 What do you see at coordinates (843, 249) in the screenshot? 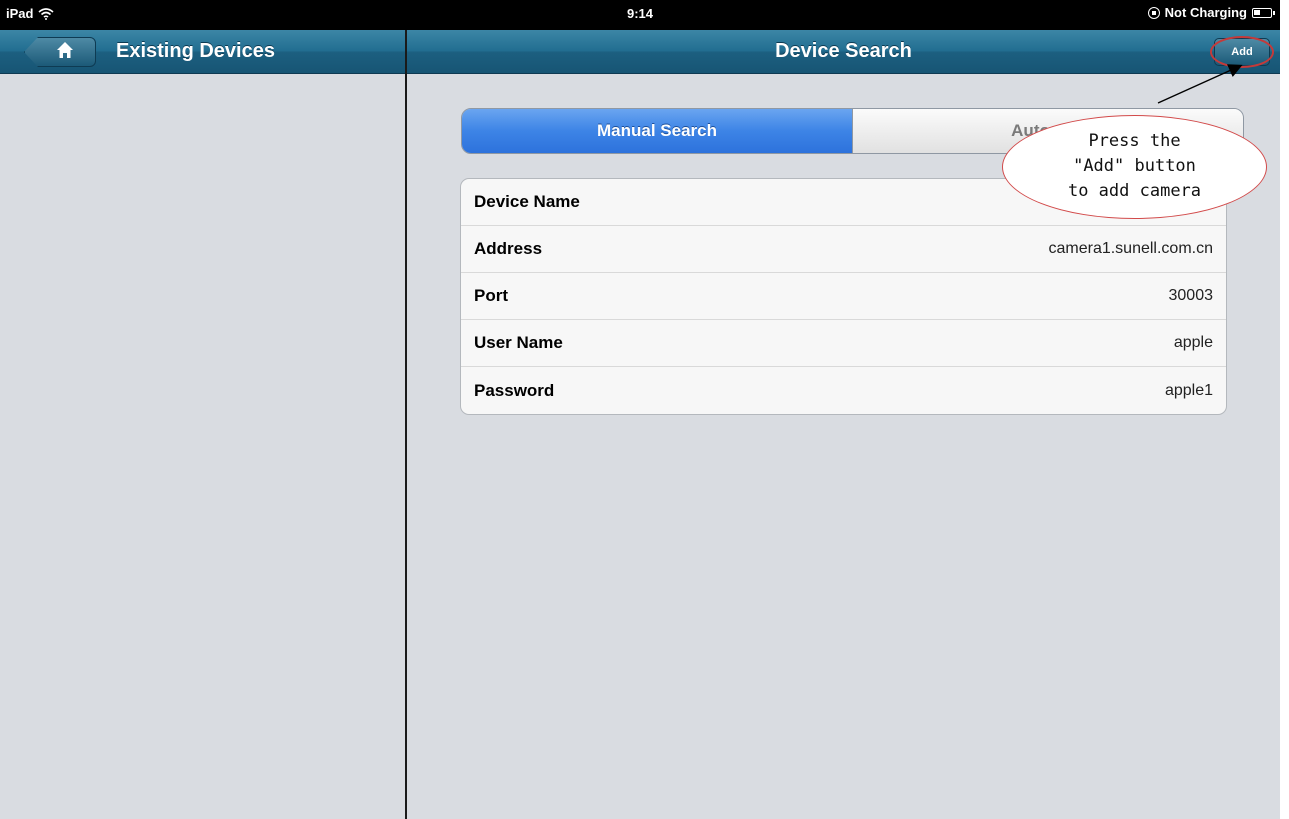
I see `address-row: Address camera1.sunell.com.cn` at bounding box center [843, 249].